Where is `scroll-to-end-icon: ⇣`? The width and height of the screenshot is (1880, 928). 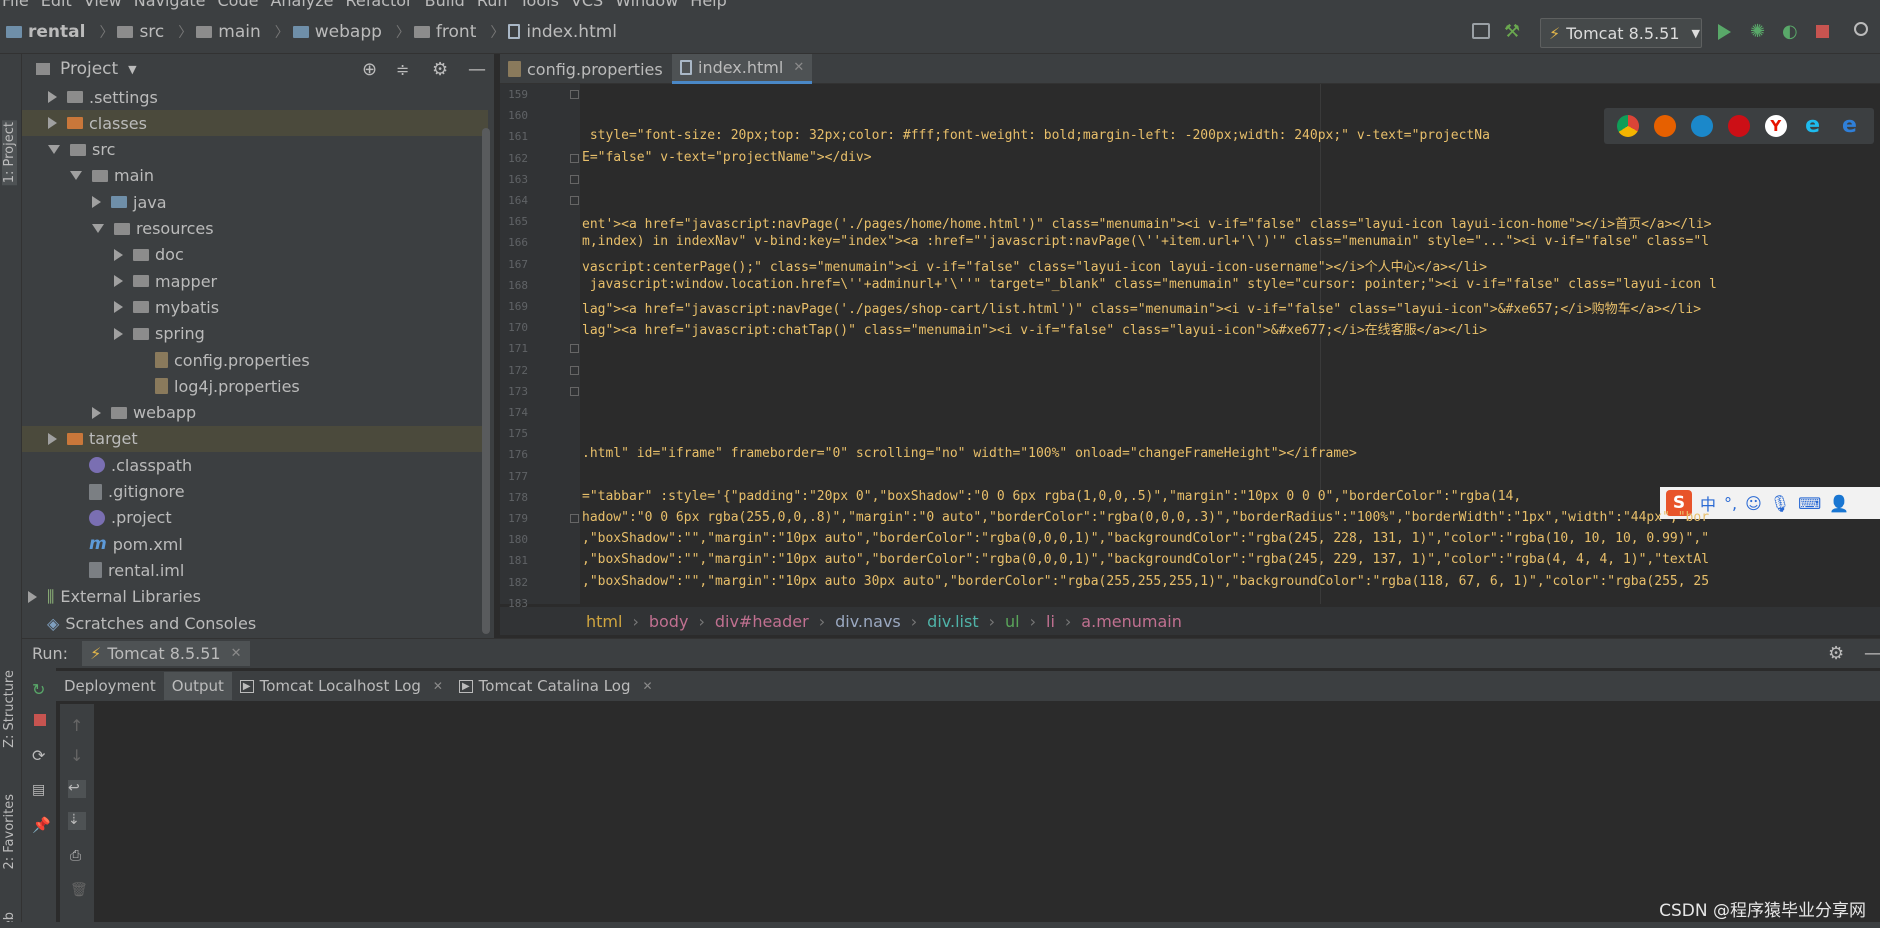
scroll-to-end-icon: ⇣ is located at coordinates (77, 821).